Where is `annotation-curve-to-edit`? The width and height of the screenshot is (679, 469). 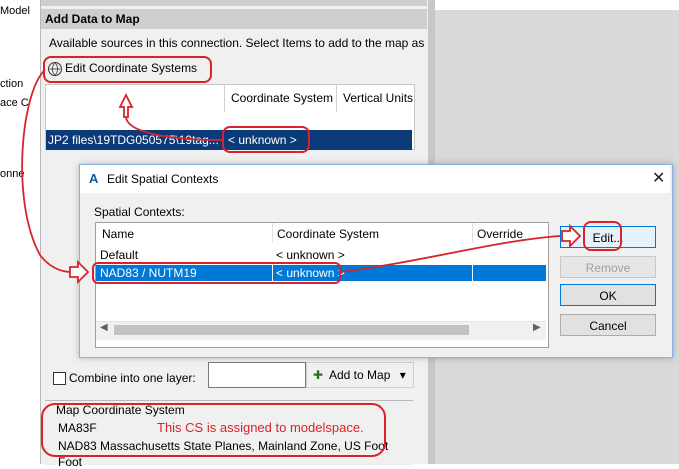
annotation-curve-to-edit is located at coordinates (450, 254).